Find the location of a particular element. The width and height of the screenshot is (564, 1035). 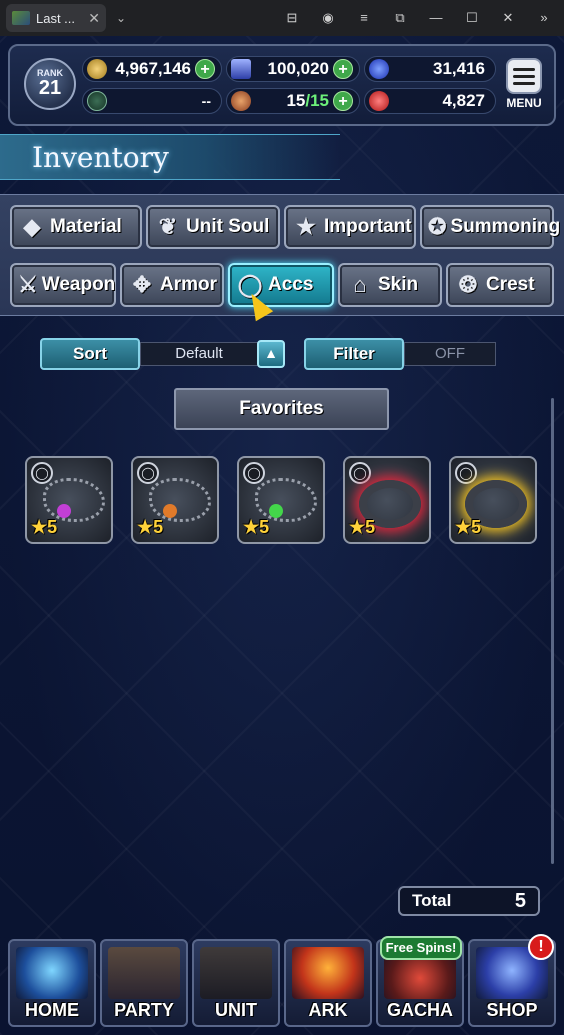

armor-icon: ✥ is located at coordinates (142, 284).